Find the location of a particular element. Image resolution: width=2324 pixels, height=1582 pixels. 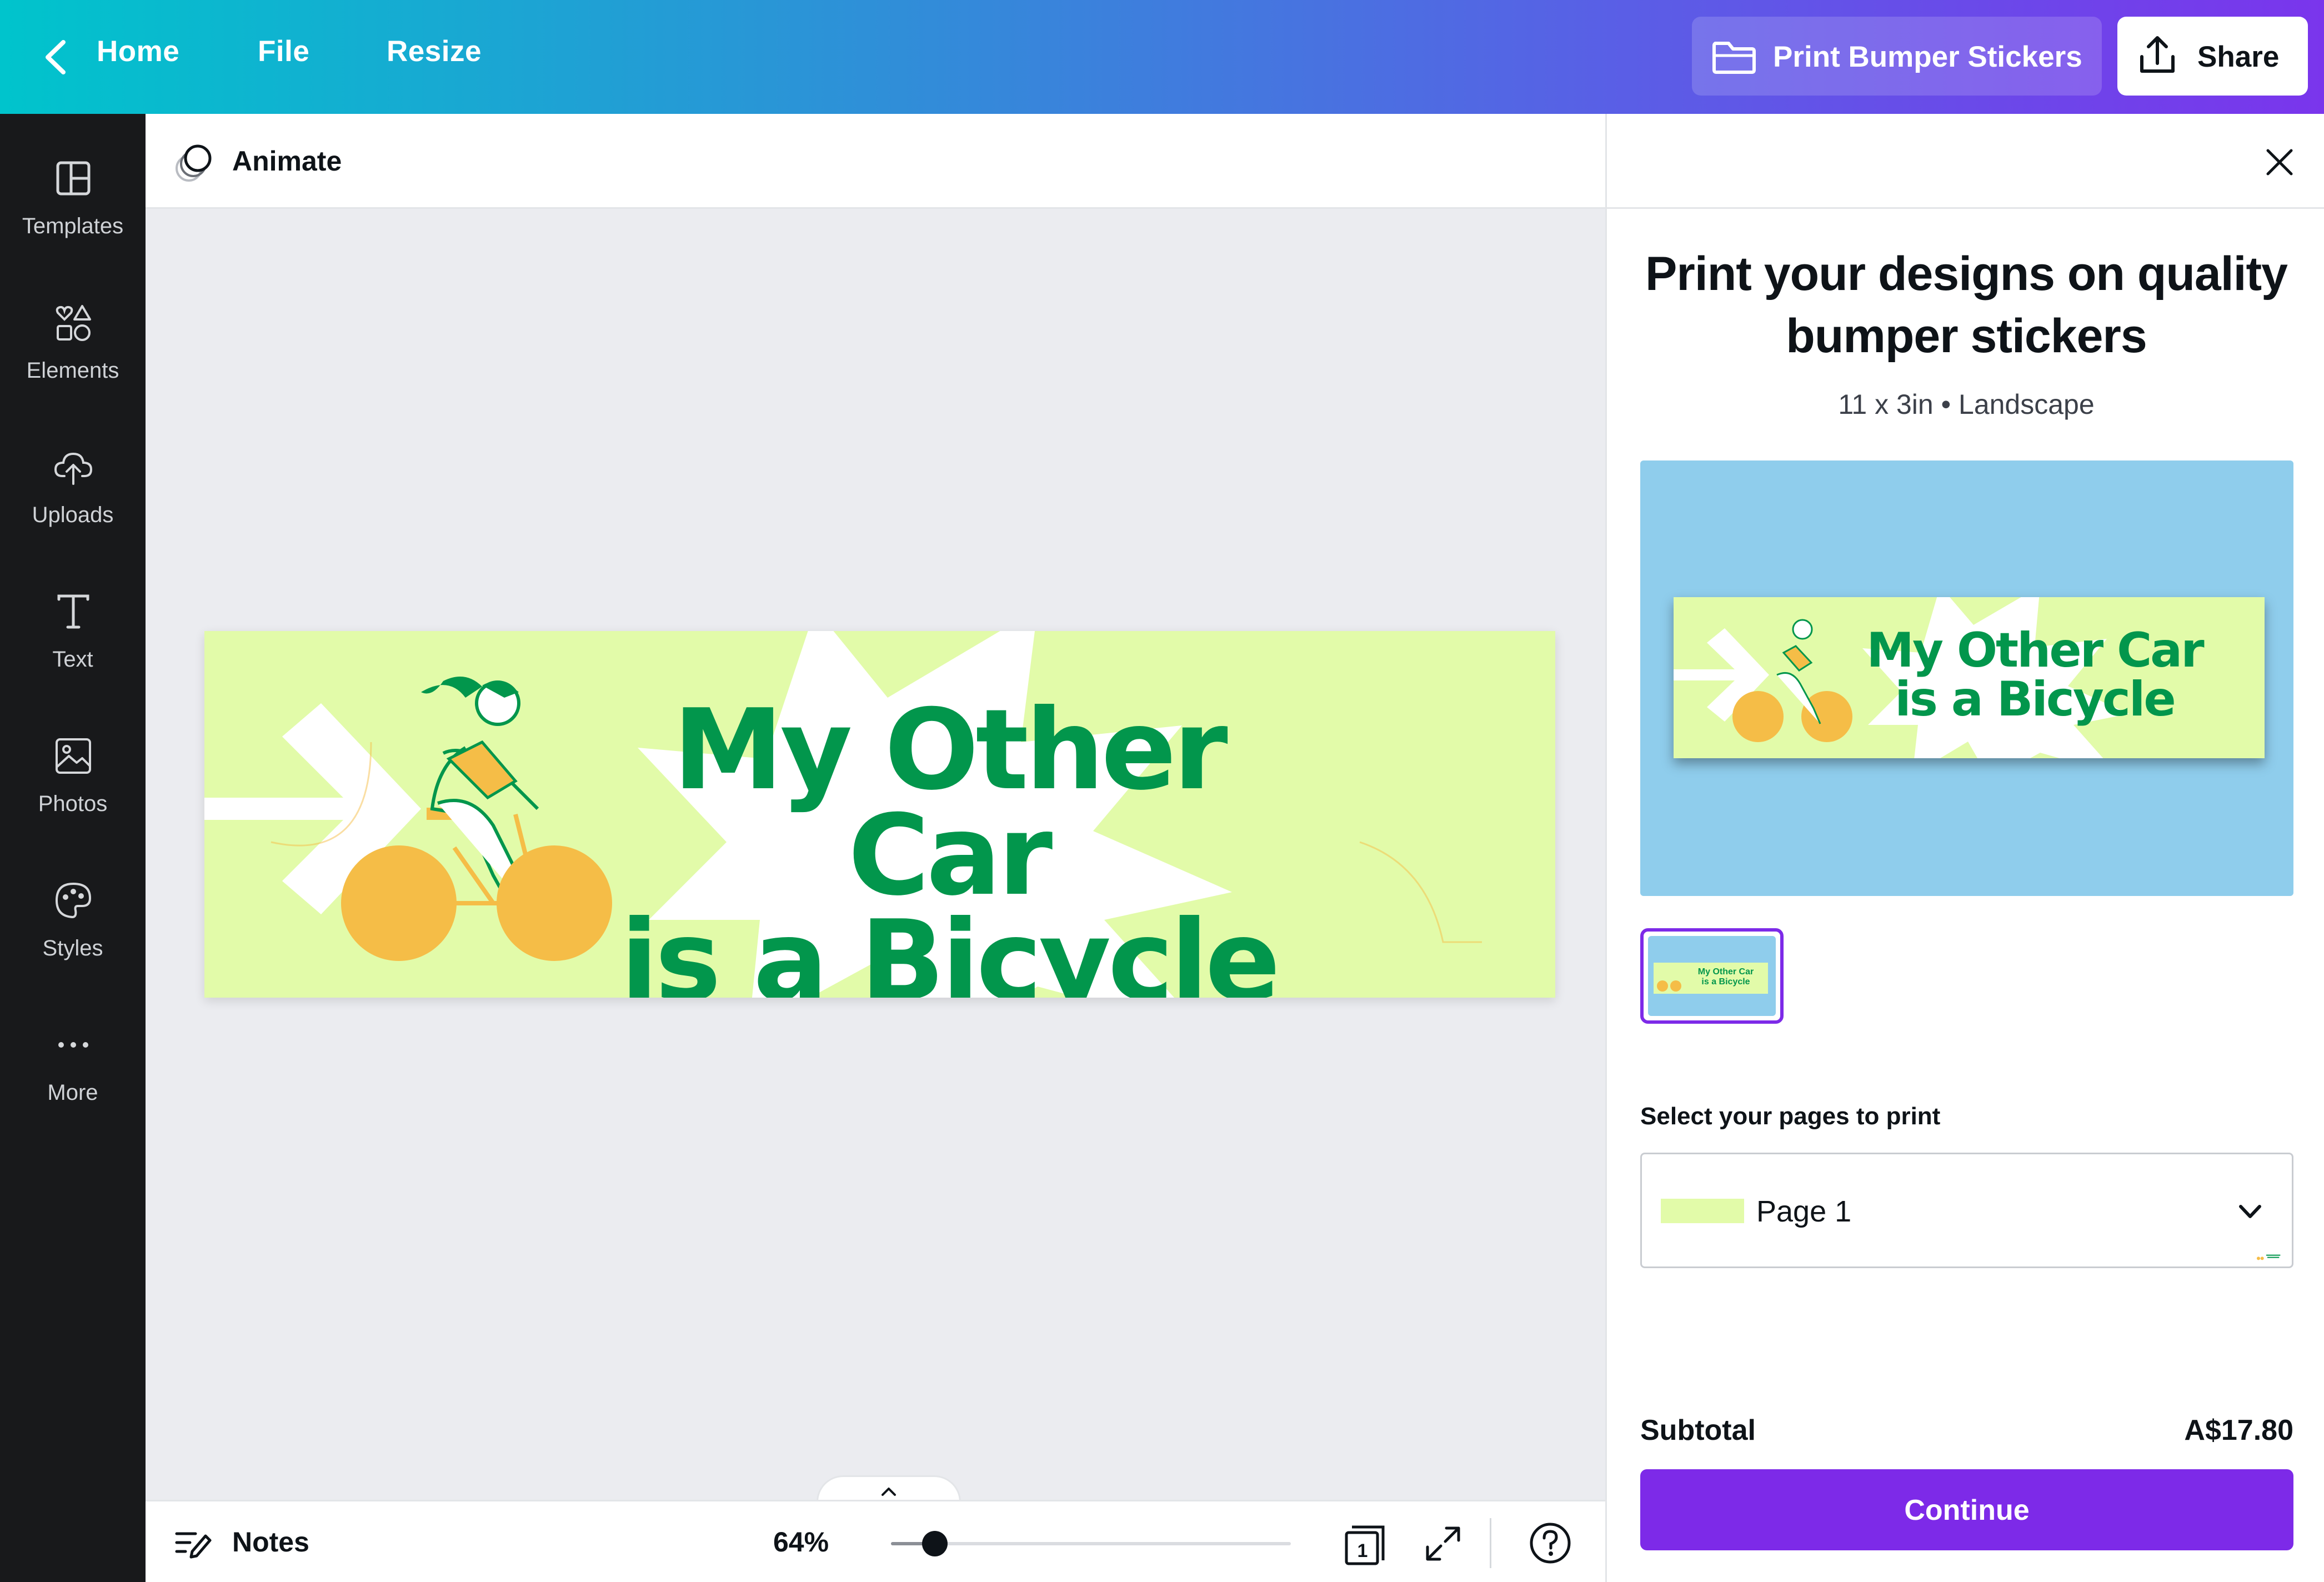

subtotal-label: Subtotal is located at coordinates (1698, 1430).